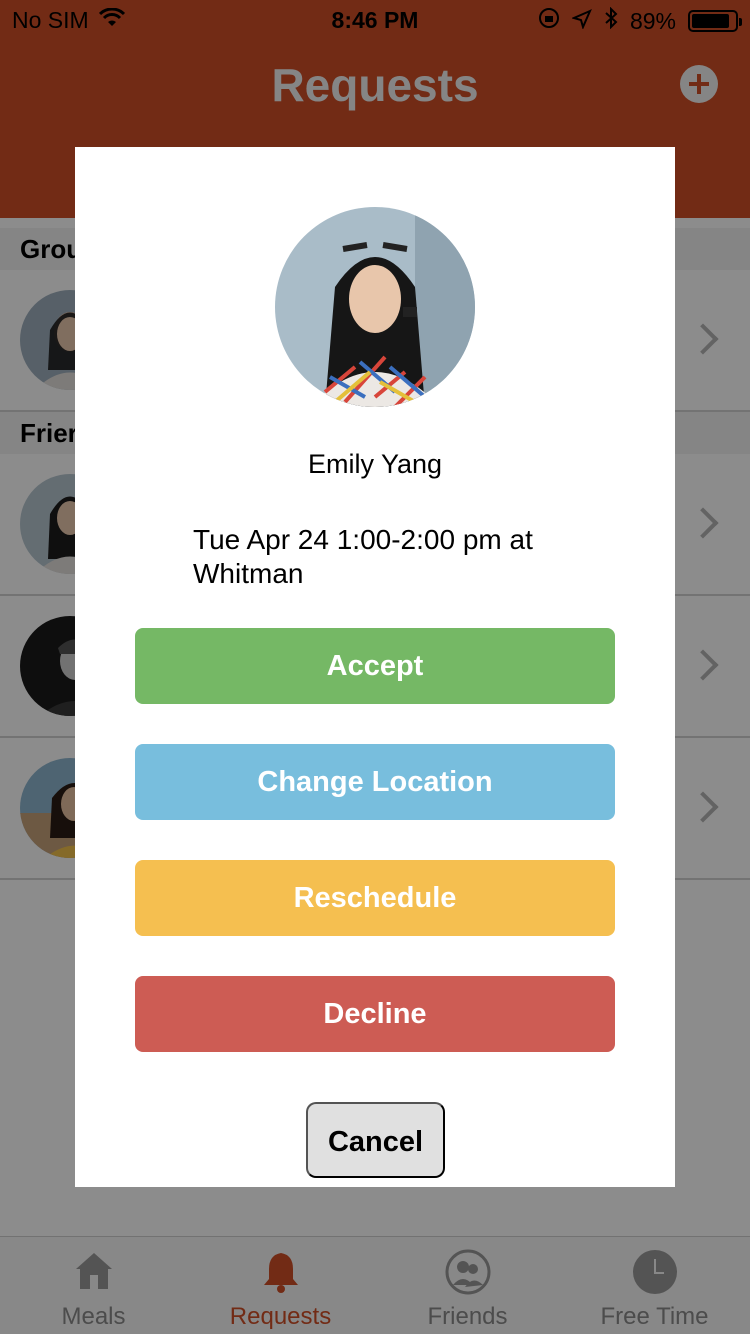  What do you see at coordinates (375, 898) in the screenshot?
I see `reschedule-button: Reschedule` at bounding box center [375, 898].